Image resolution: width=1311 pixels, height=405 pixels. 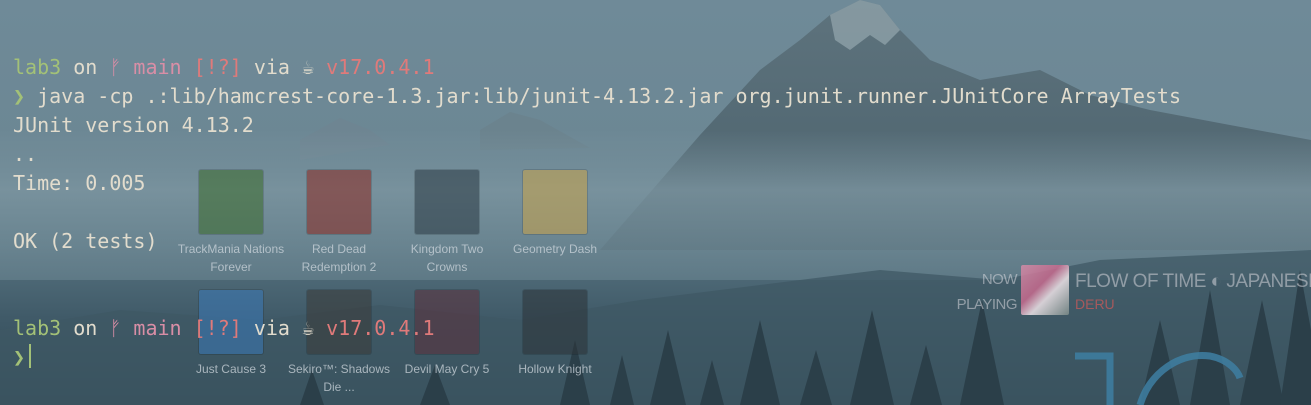 What do you see at coordinates (231, 369) in the screenshot?
I see `desktop-shortcut-label: Just Cause 3` at bounding box center [231, 369].